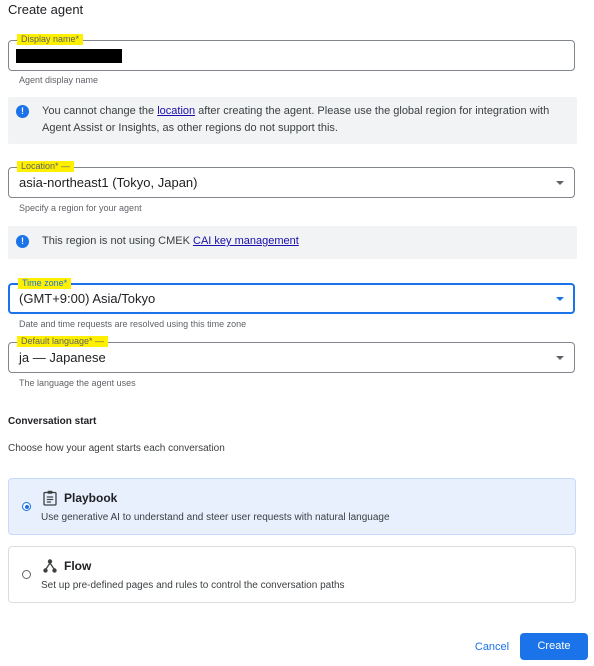  Describe the element at coordinates (46, 9) in the screenshot. I see `page-title: Create agent` at that location.